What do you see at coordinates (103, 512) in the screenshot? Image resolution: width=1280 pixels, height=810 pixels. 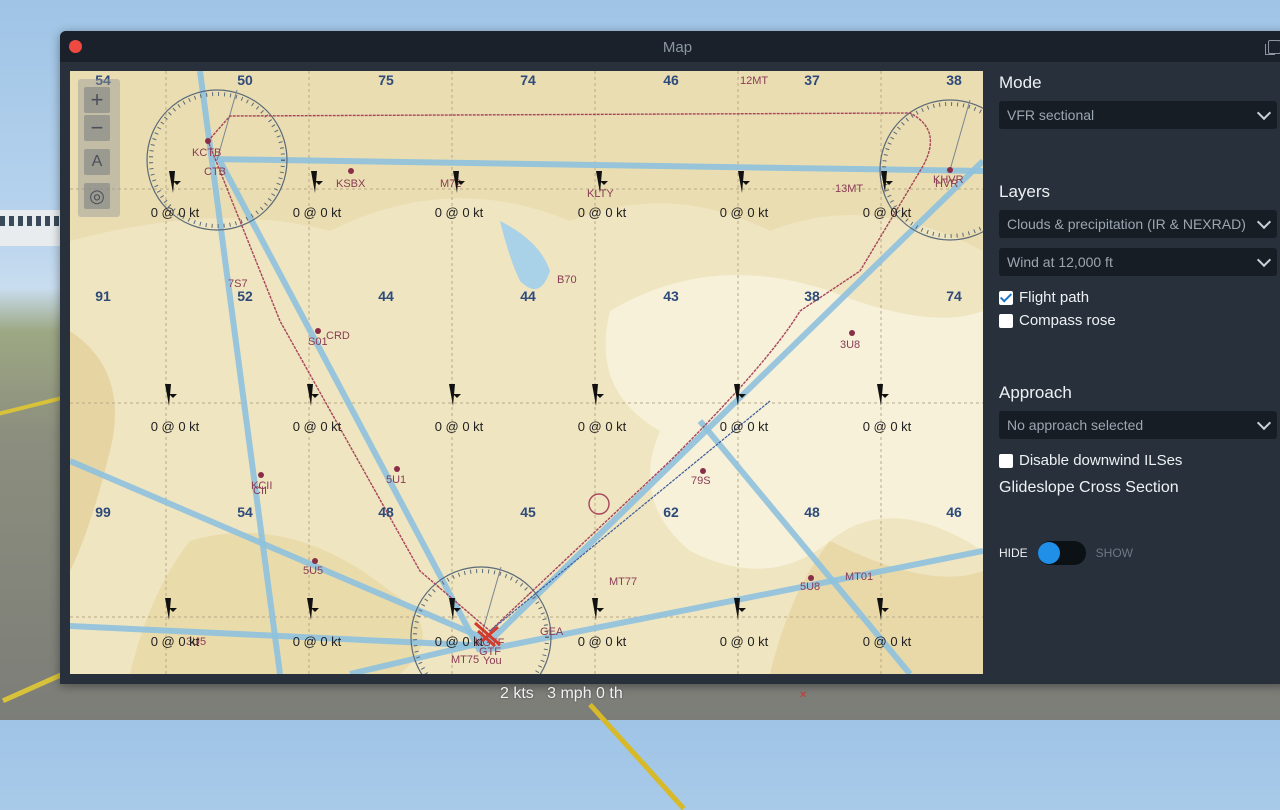 I see `grid-elevation-number: 99` at bounding box center [103, 512].